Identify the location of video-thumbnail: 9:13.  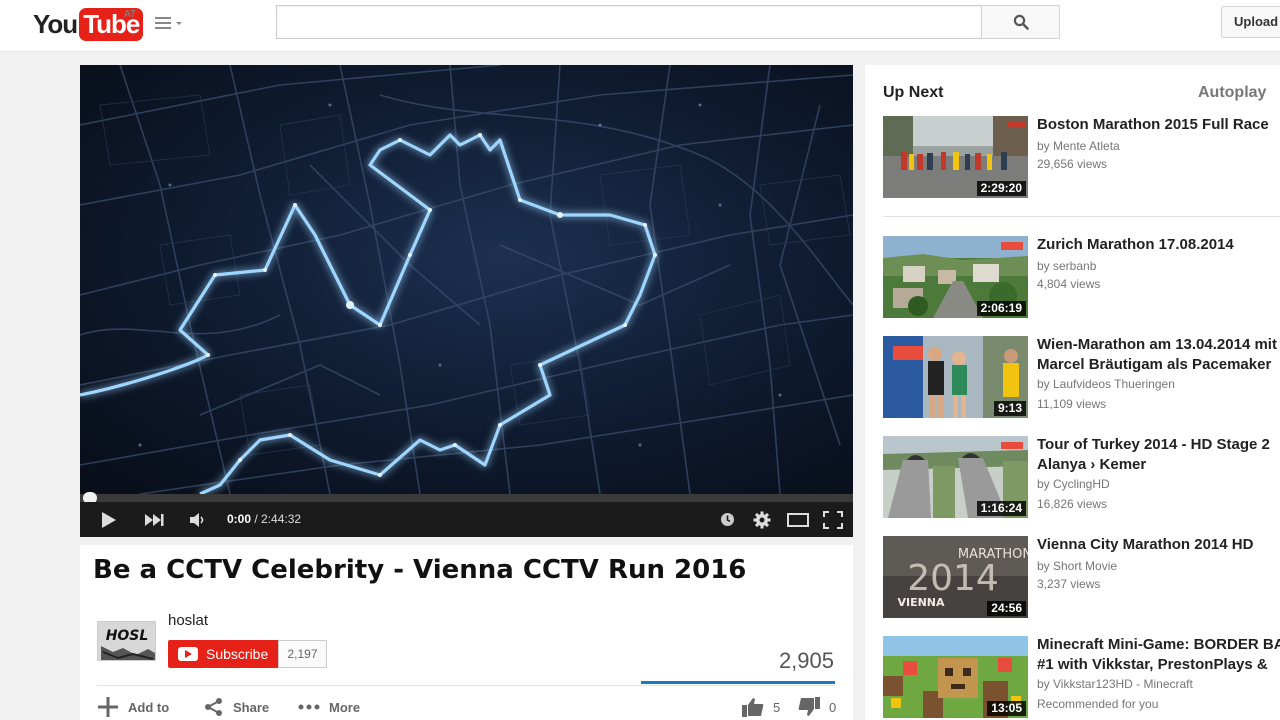
(955, 377).